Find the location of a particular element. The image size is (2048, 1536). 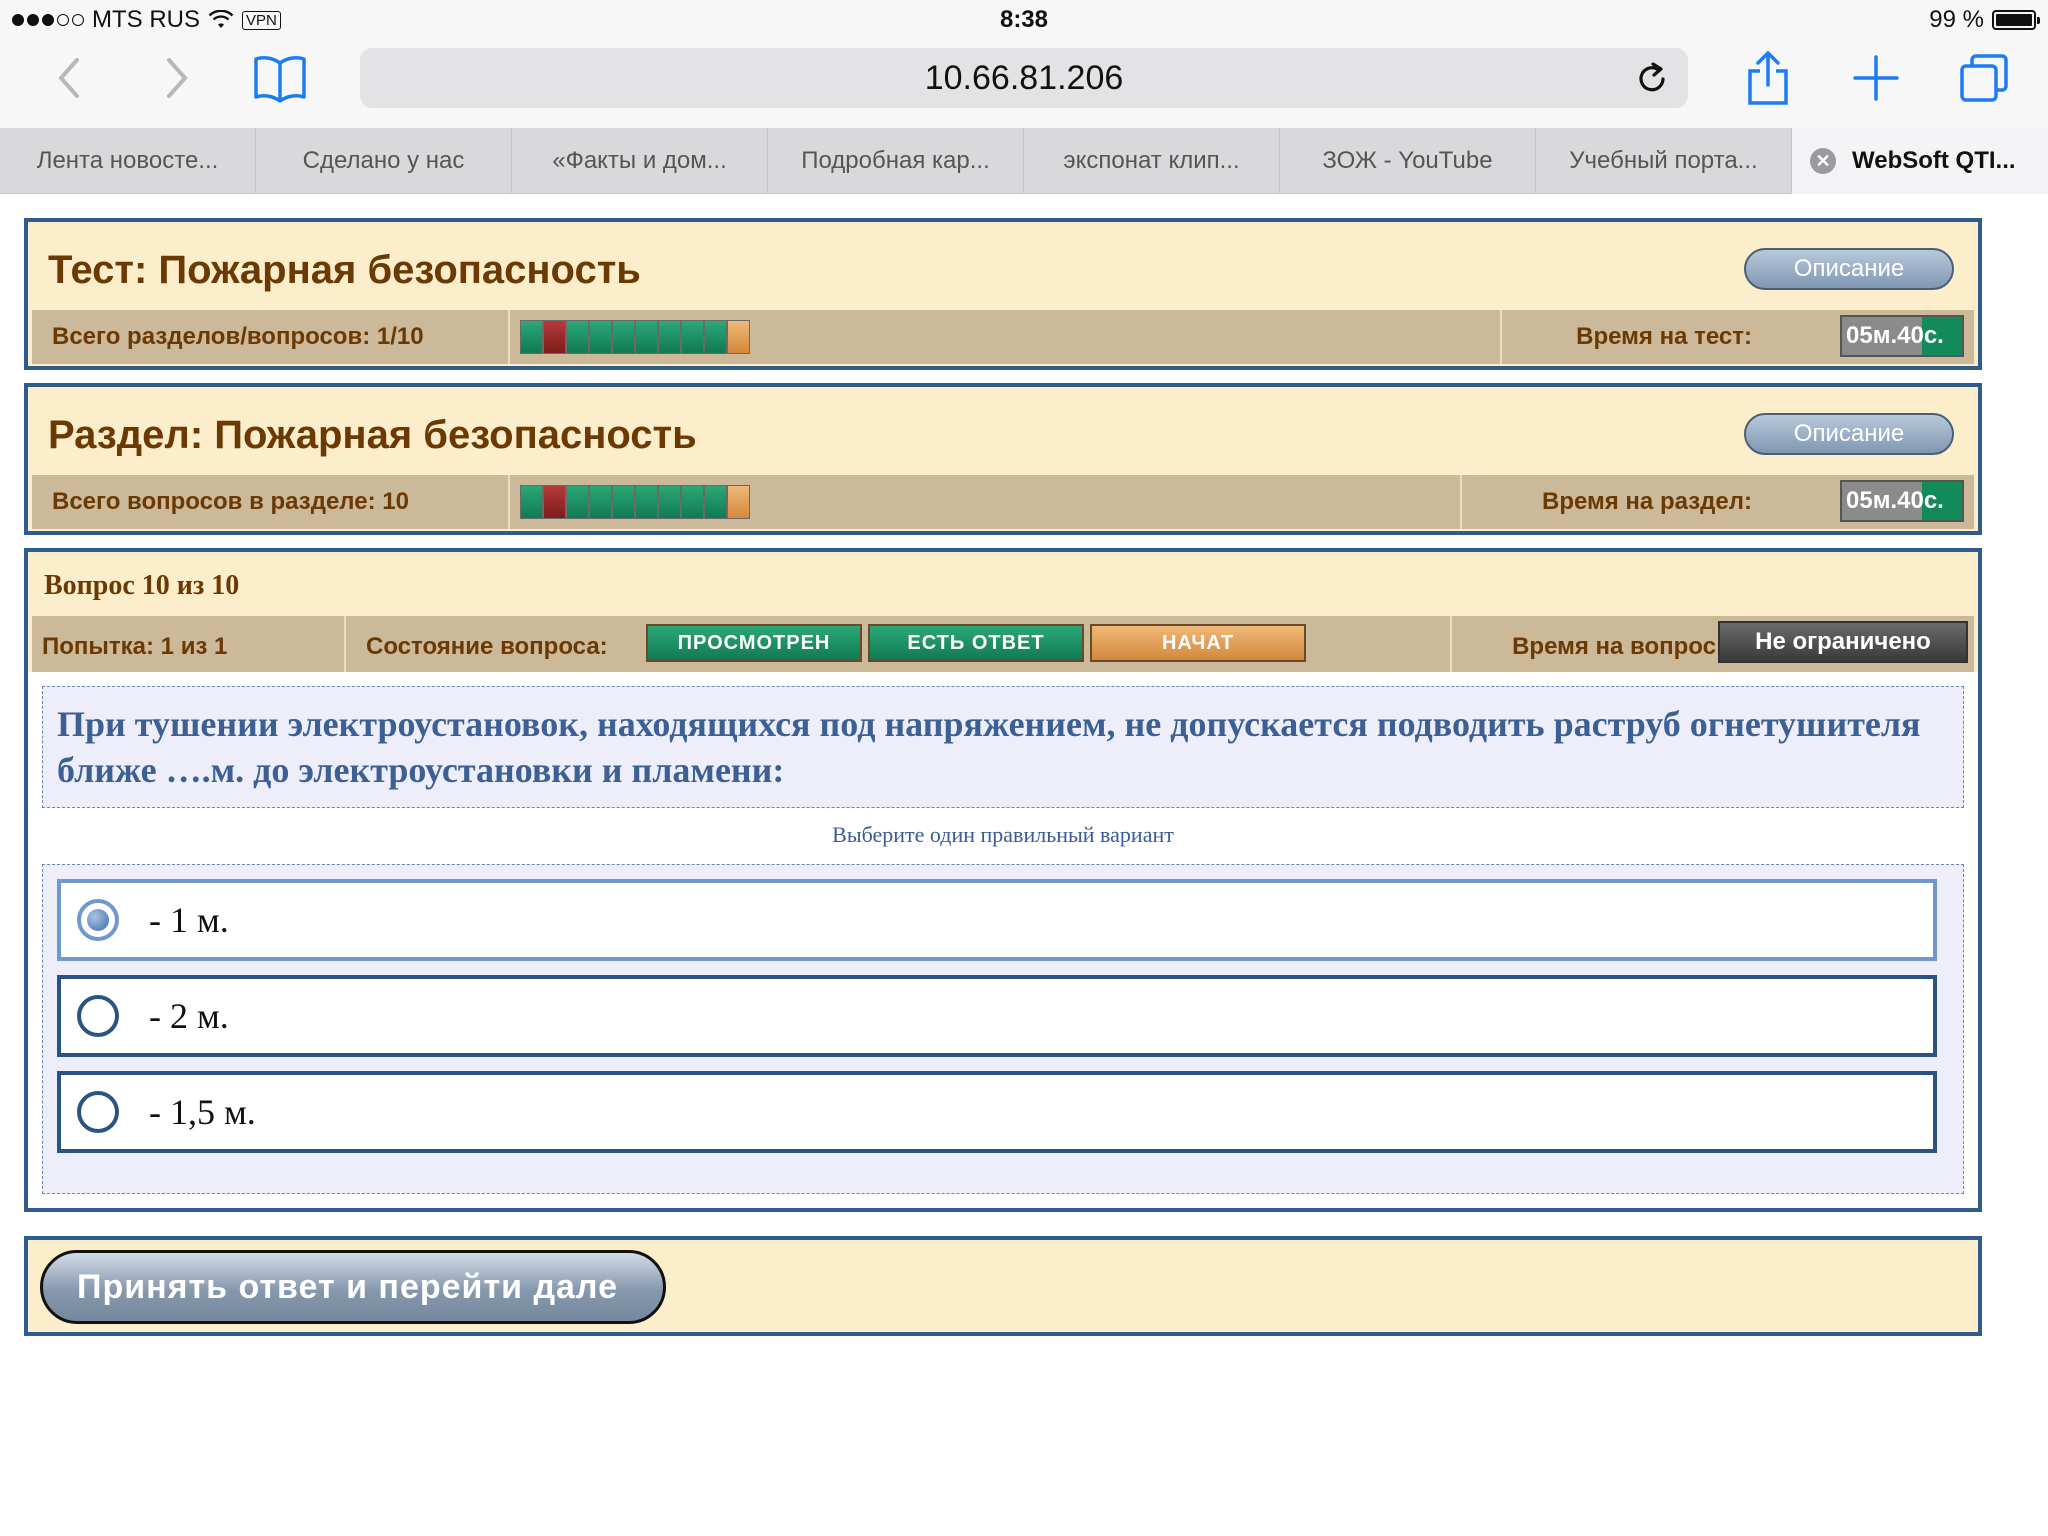

question-time-label: Время на вопрос: is located at coordinates (1618, 646).